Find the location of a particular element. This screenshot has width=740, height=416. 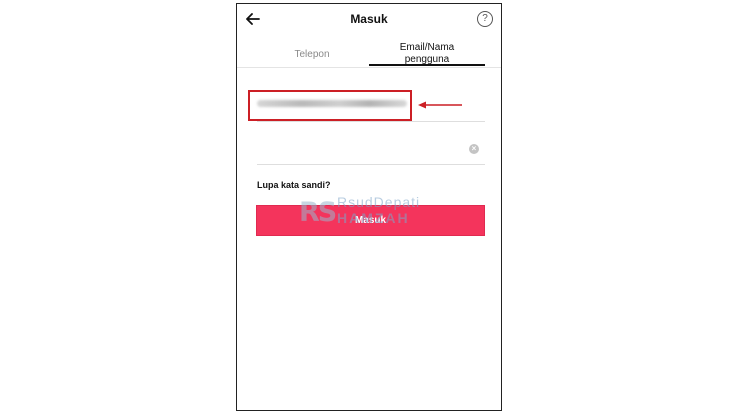

page-title: Masuk is located at coordinates (369, 19).